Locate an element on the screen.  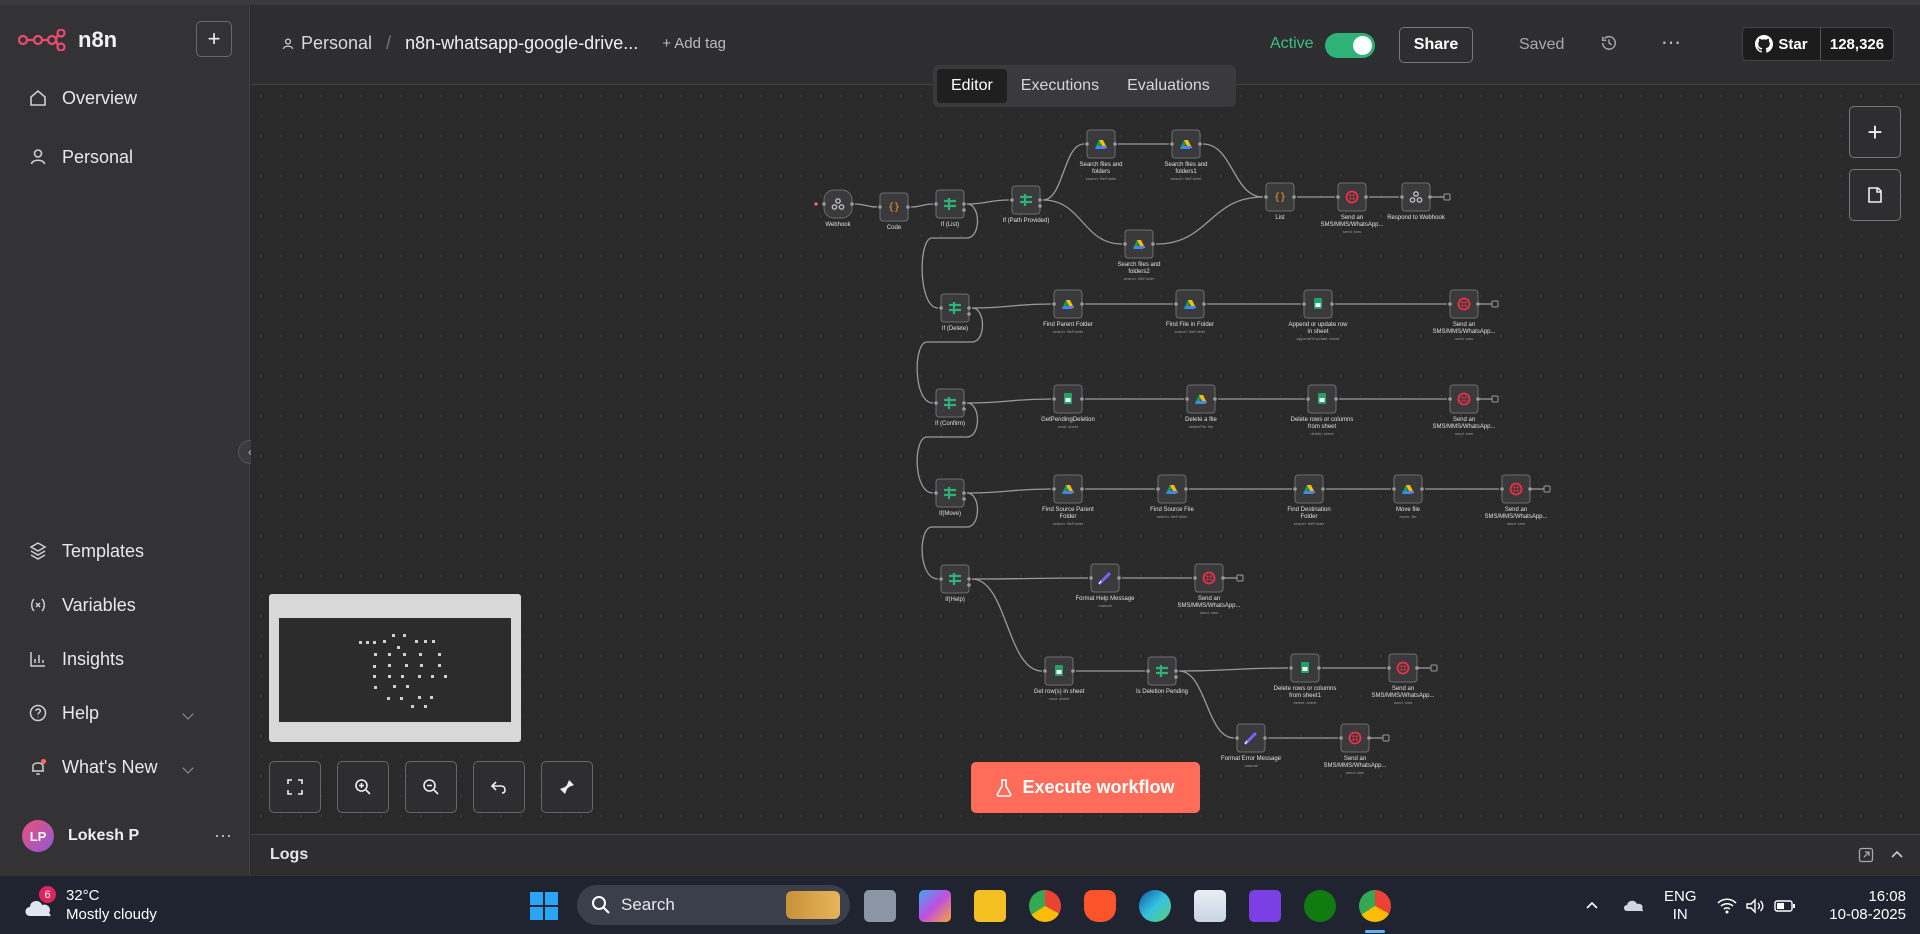
chrome-icon is located at coordinates (1045, 906).